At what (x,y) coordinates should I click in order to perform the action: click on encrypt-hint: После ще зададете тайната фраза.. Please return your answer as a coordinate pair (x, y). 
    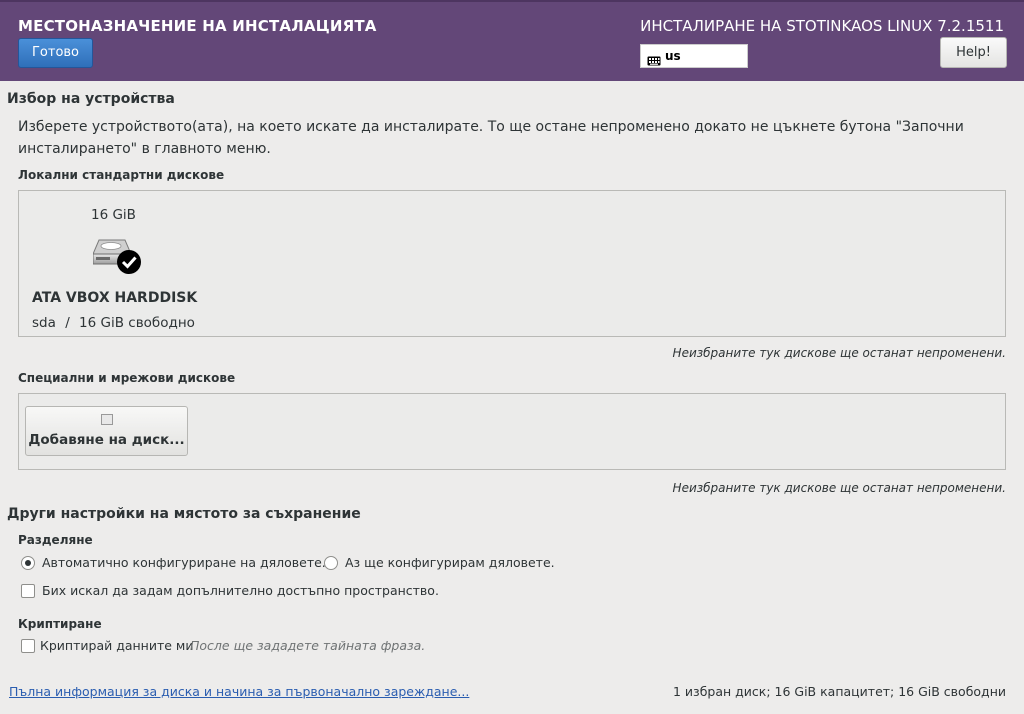
    Looking at the image, I should click on (308, 645).